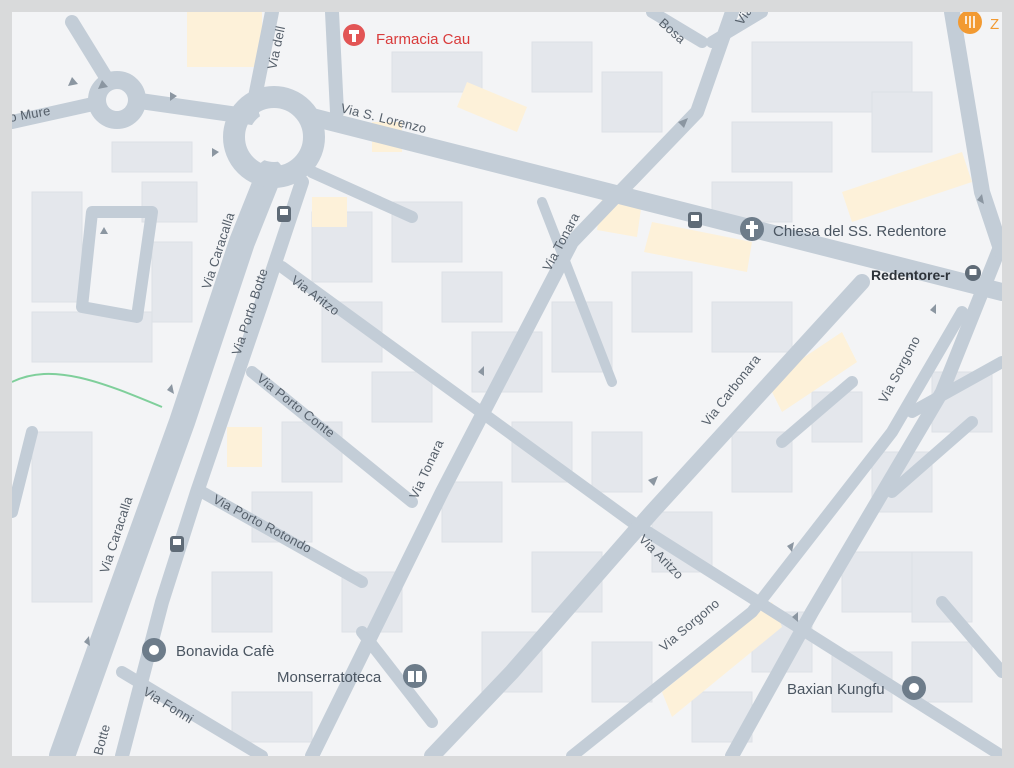 The height and width of the screenshot is (768, 1014). I want to click on street-label-botte: Botte, so click(101, 739).